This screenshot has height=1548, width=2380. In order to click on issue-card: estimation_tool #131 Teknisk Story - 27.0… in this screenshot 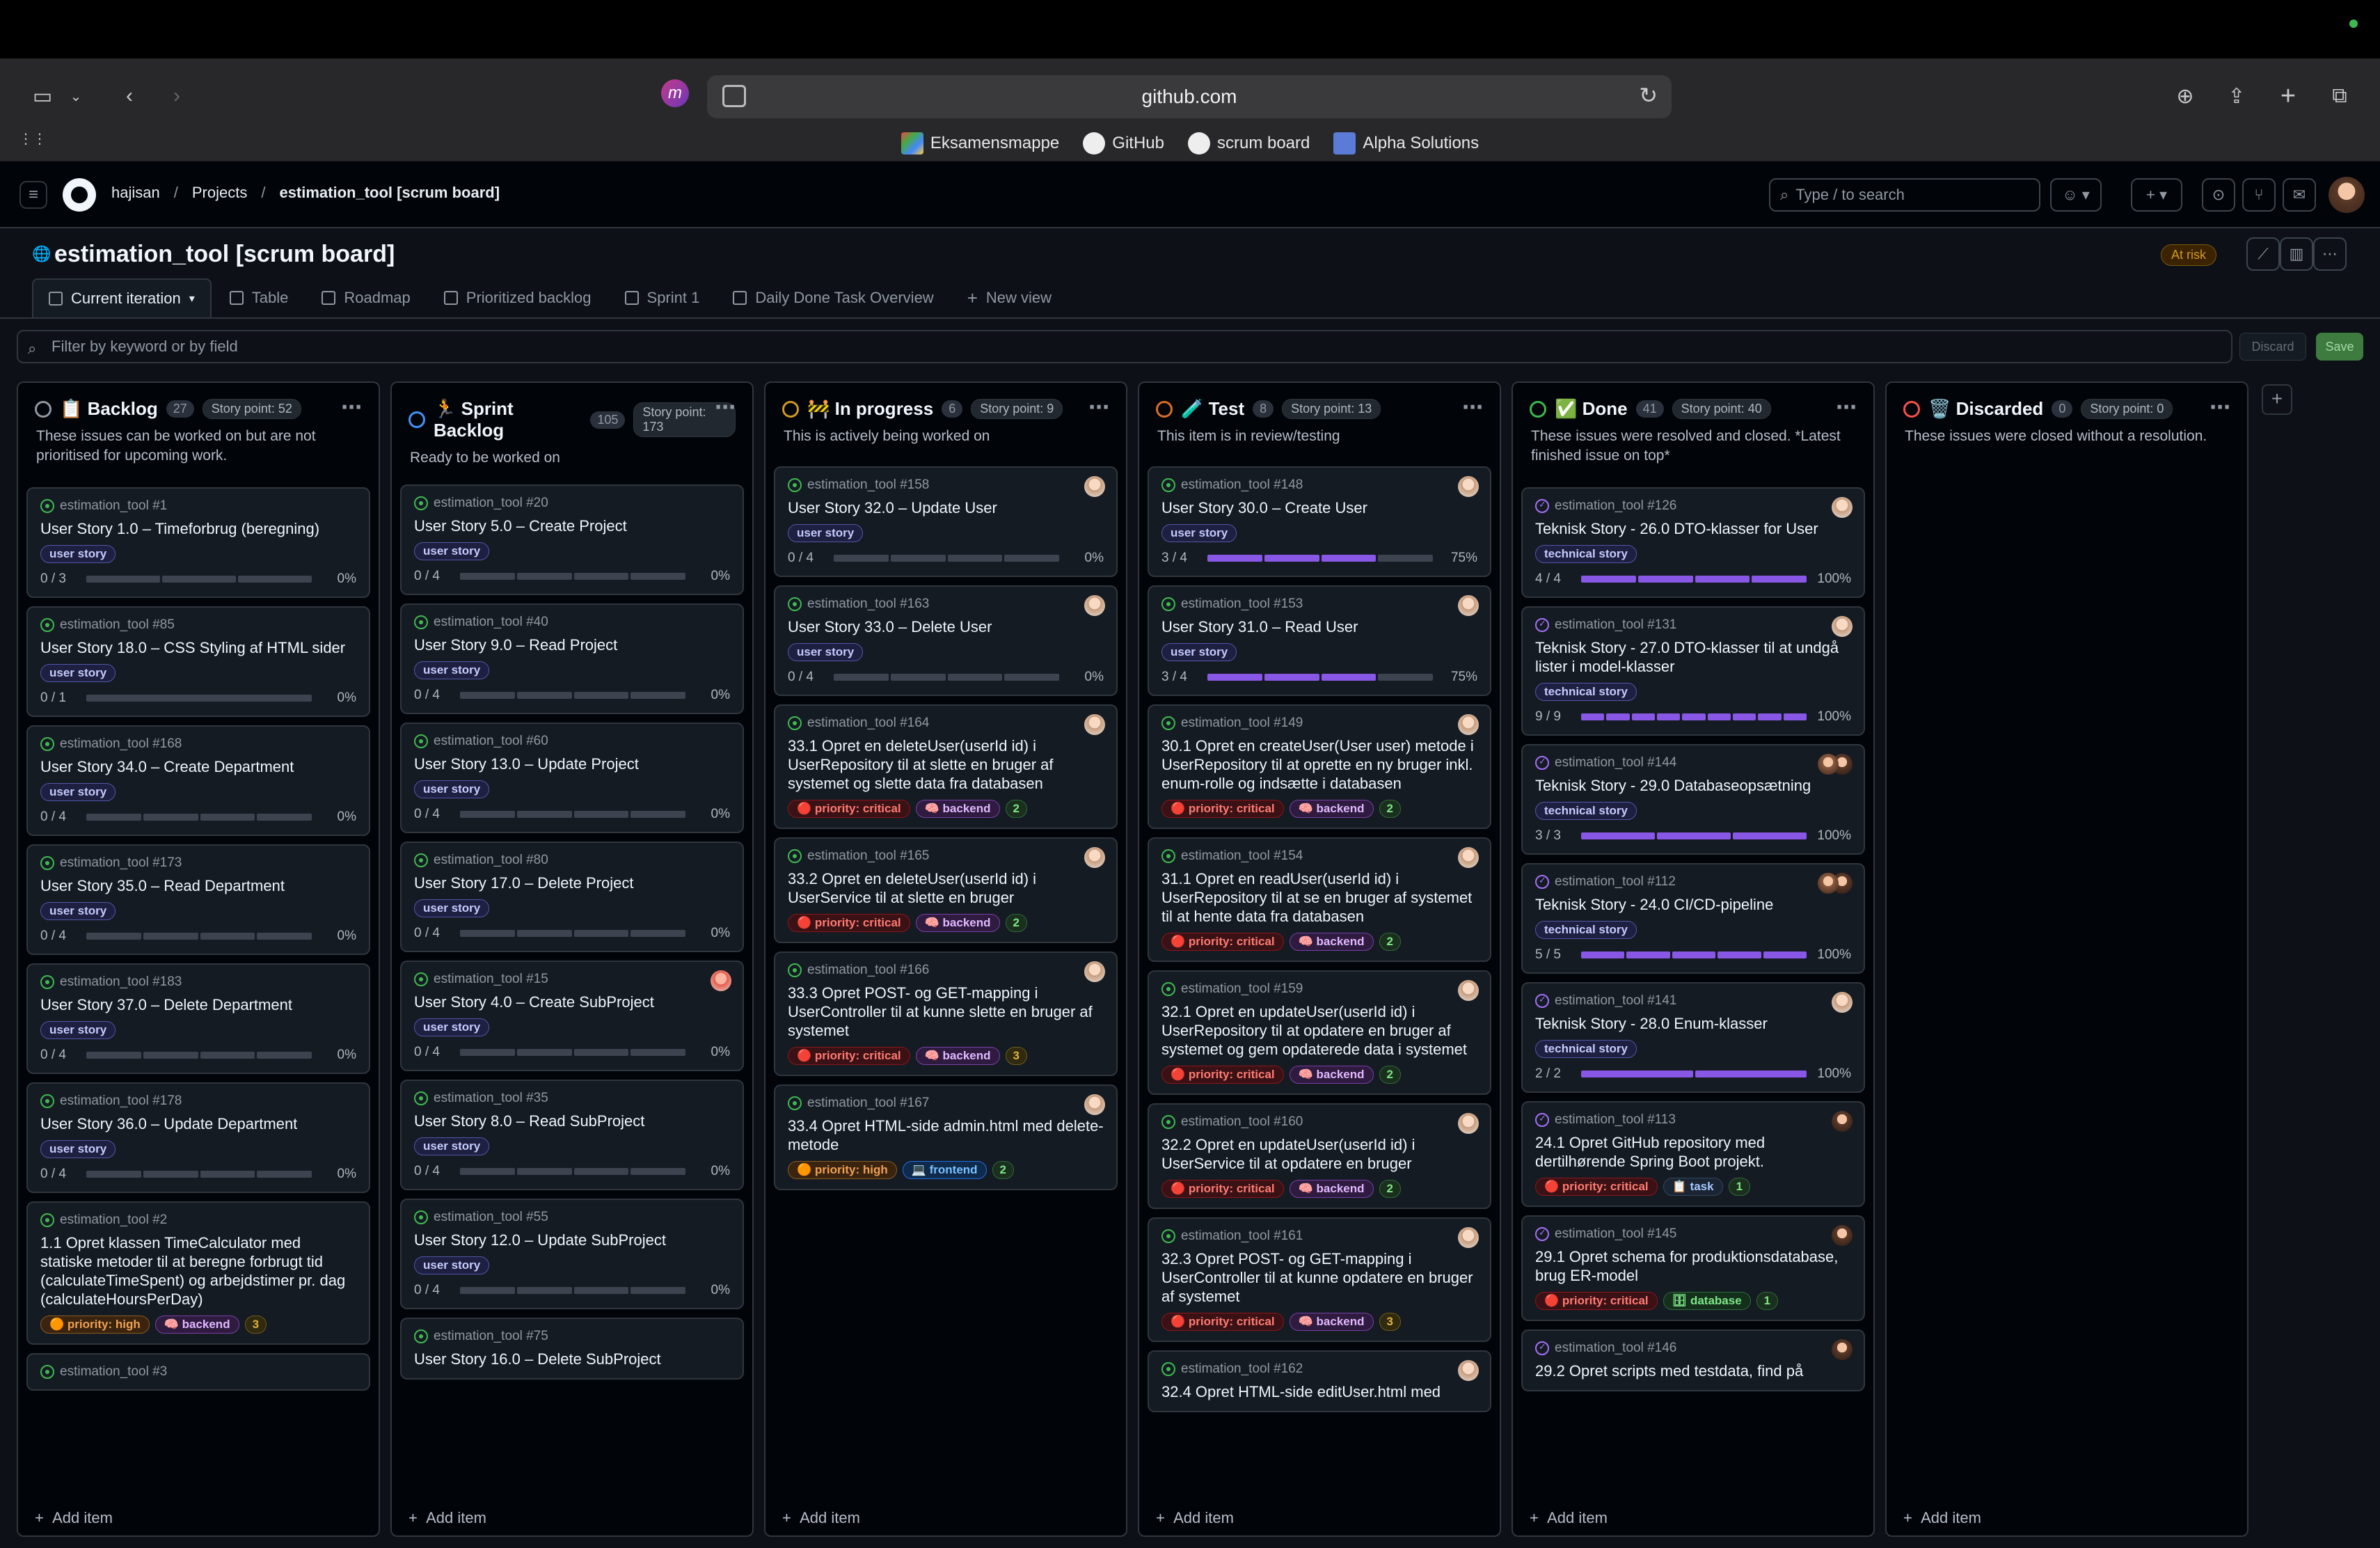, I will do `click(1693, 671)`.